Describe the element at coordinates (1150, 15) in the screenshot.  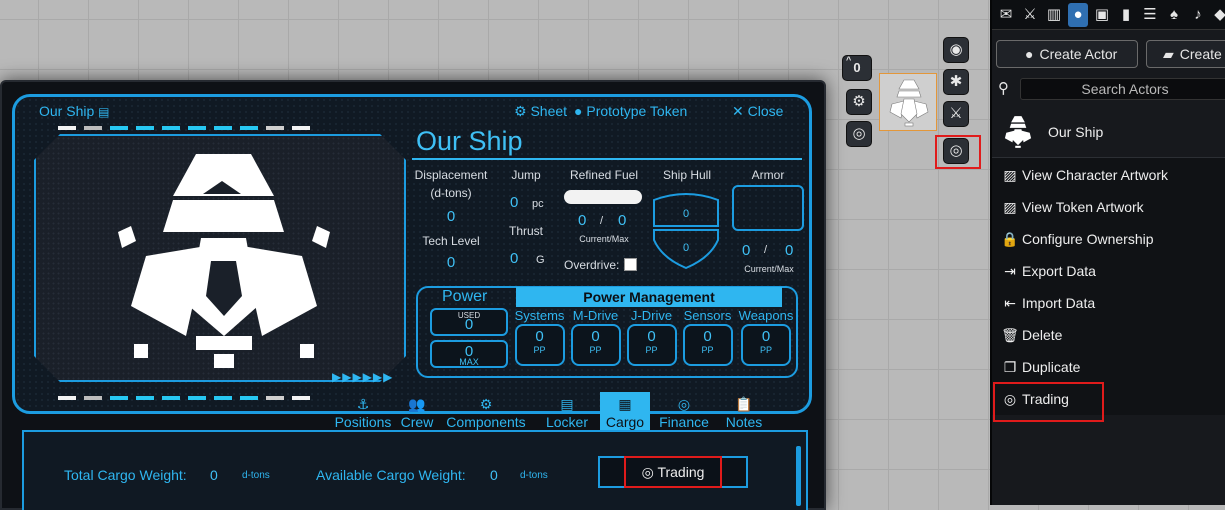
I see `tab-tables: ☰` at that location.